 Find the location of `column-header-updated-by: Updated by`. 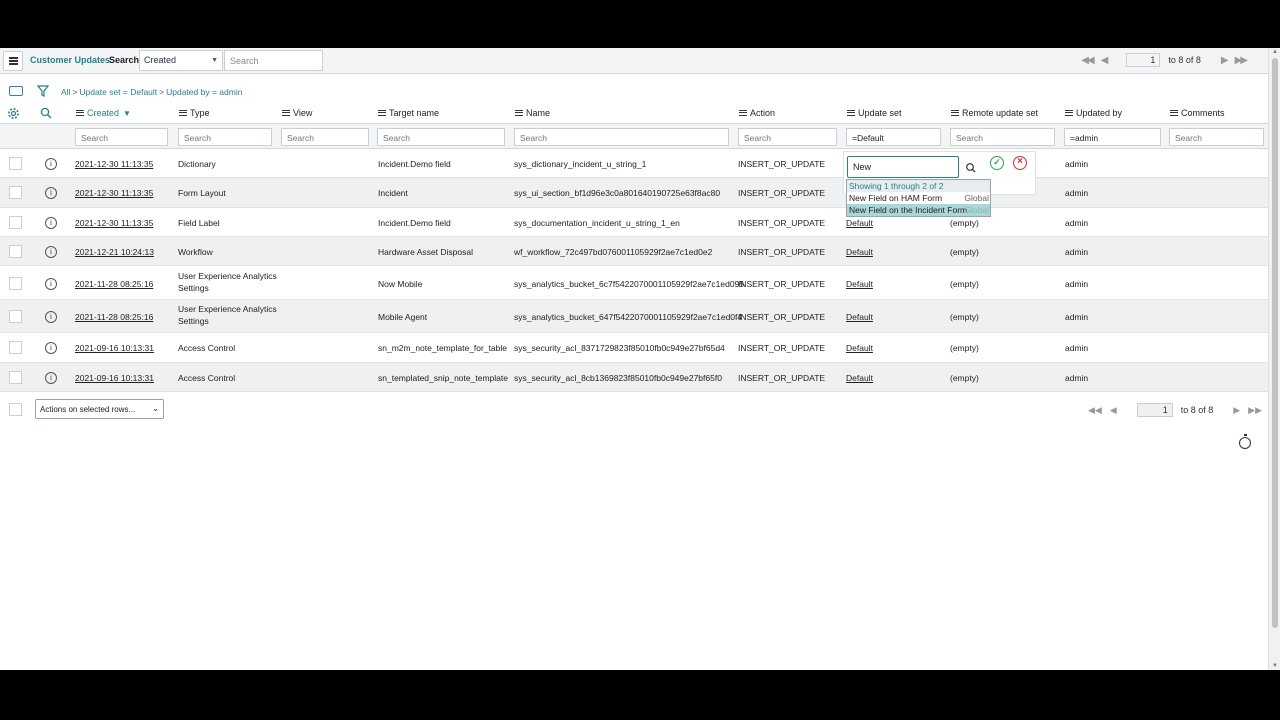

column-header-updated-by: Updated by is located at coordinates (1093, 113).